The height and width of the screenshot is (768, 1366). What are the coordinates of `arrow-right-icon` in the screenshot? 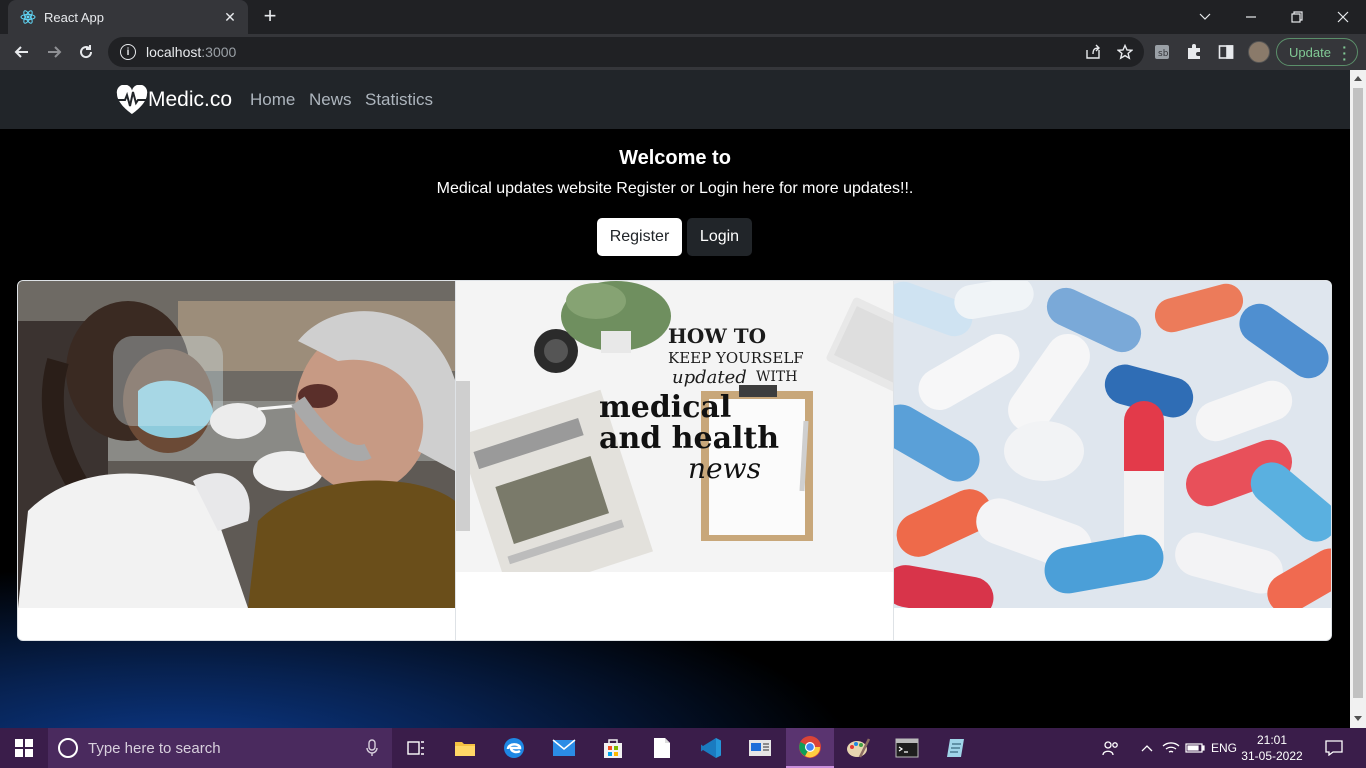 It's located at (55, 52).